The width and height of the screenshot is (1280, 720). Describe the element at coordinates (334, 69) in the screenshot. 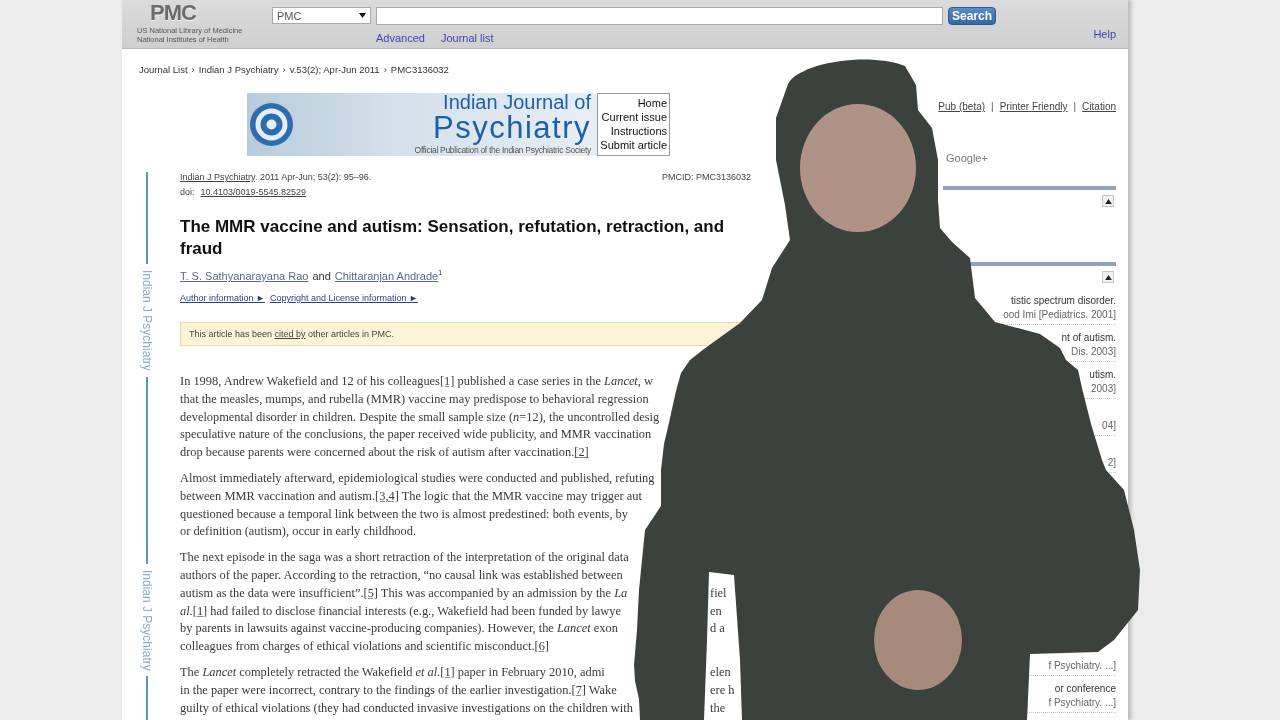

I see `breadcrumb-link: v.53(2); Apr-Jun 2011` at that location.